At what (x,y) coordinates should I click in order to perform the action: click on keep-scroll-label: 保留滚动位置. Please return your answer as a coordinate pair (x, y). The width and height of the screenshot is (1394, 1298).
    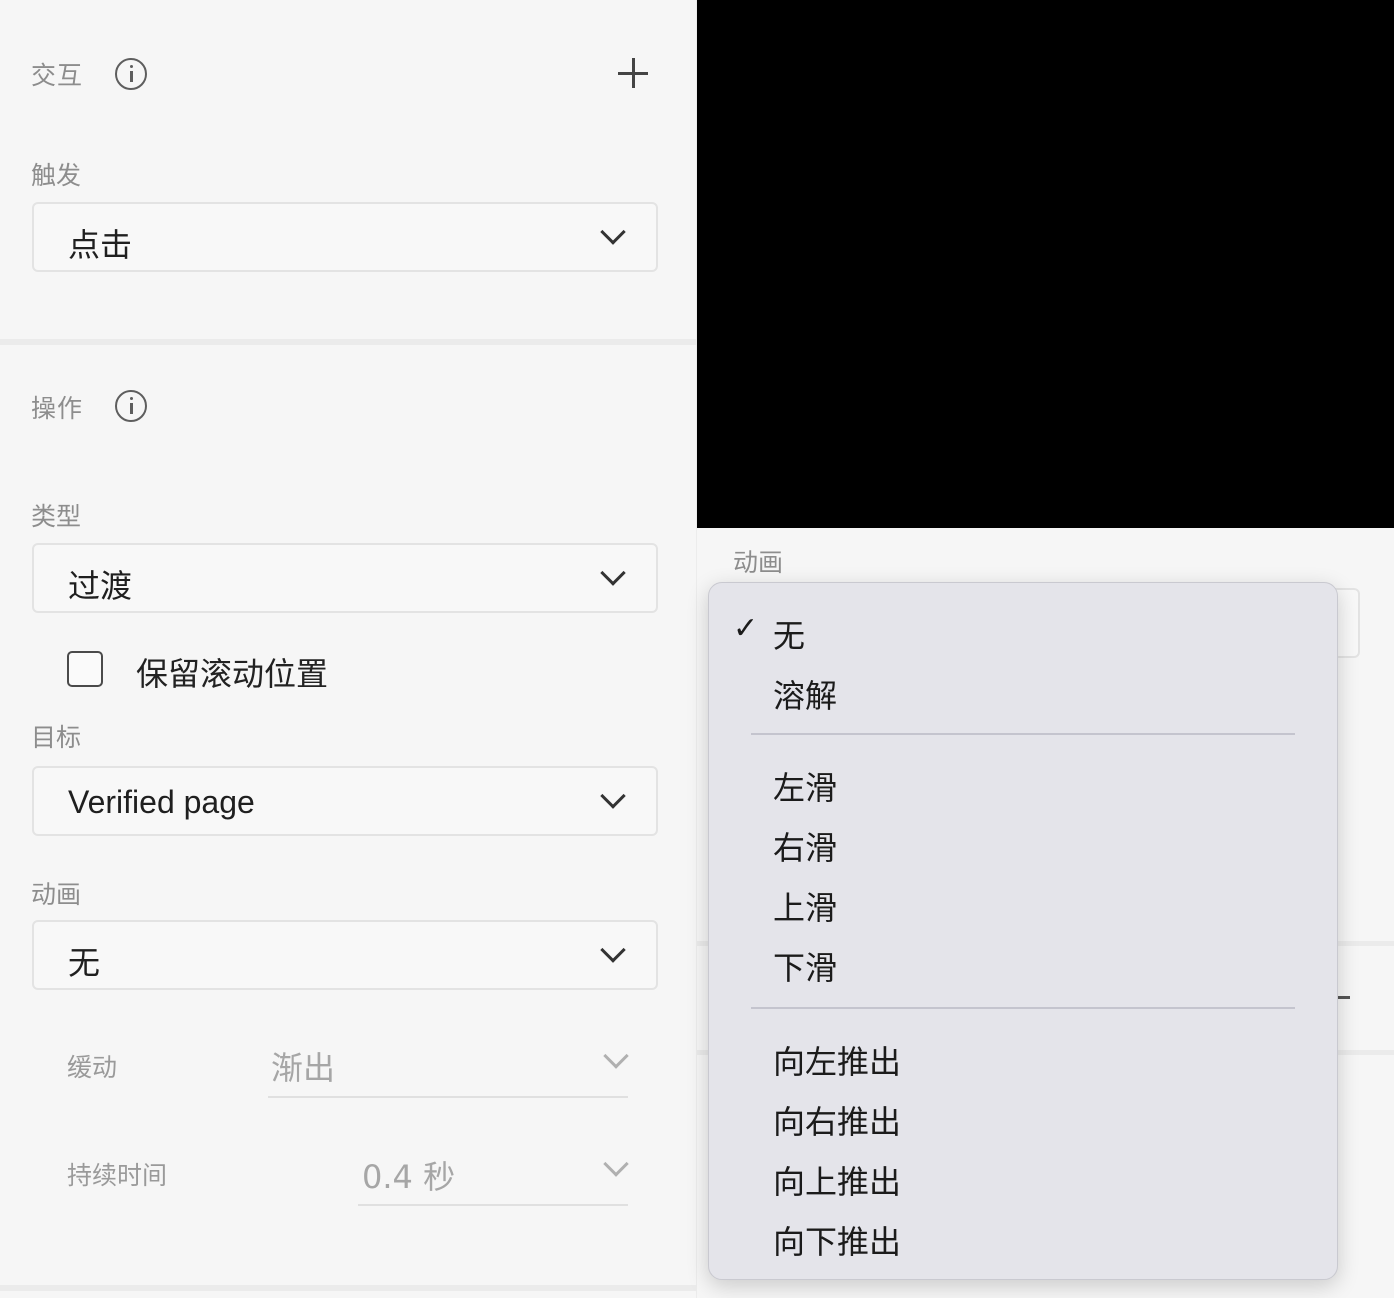
    Looking at the image, I should click on (232, 672).